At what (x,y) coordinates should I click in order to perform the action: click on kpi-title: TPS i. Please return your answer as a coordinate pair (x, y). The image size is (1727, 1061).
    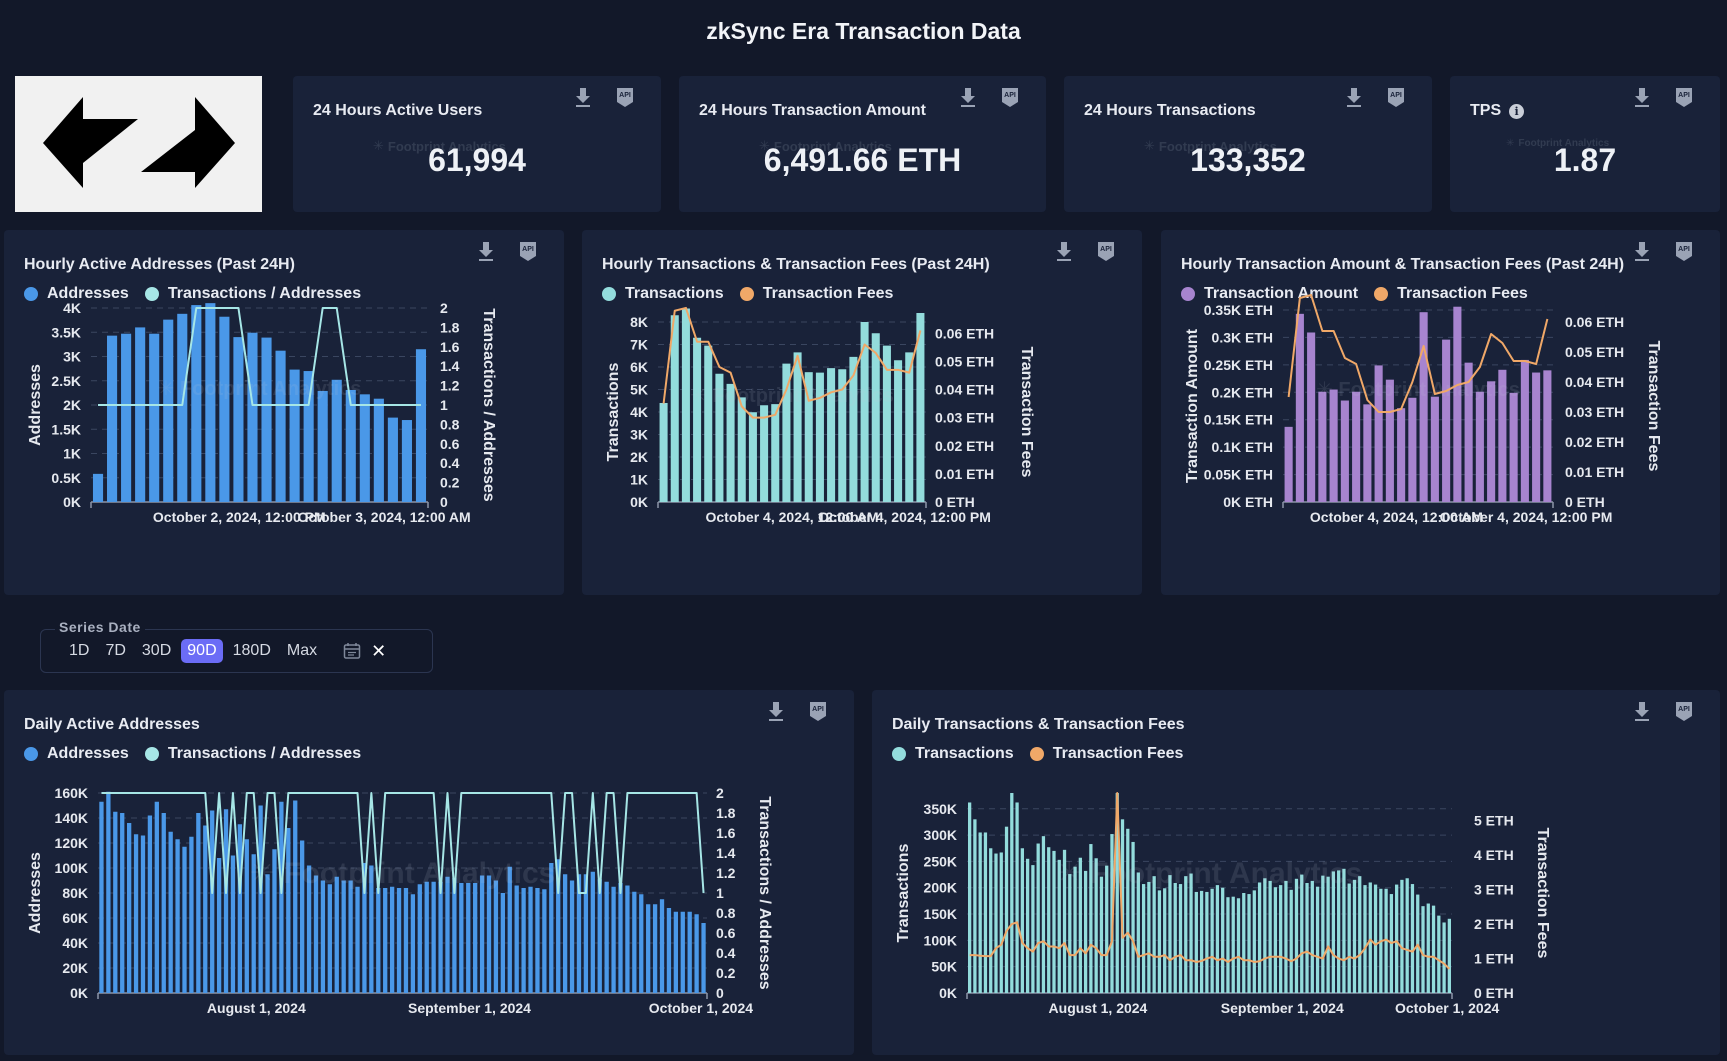
    Looking at the image, I should click on (1497, 111).